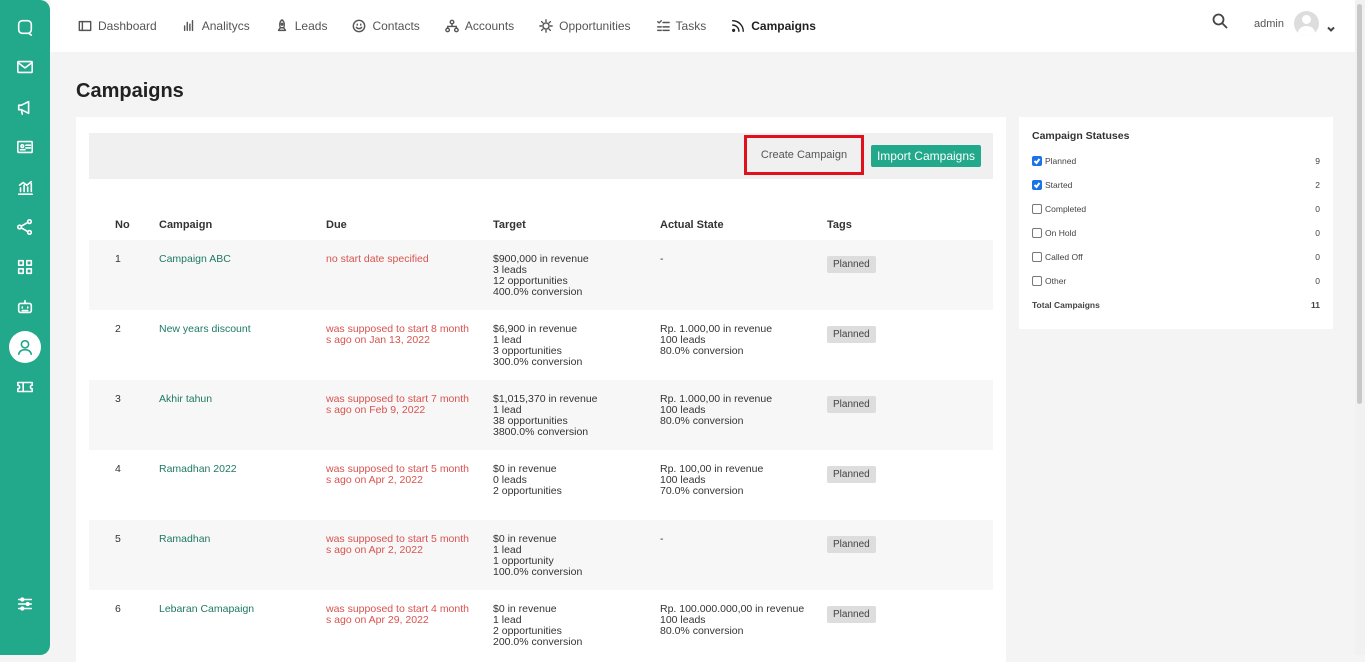  I want to click on status-filter-row: On Hold 0, so click(1176, 233).